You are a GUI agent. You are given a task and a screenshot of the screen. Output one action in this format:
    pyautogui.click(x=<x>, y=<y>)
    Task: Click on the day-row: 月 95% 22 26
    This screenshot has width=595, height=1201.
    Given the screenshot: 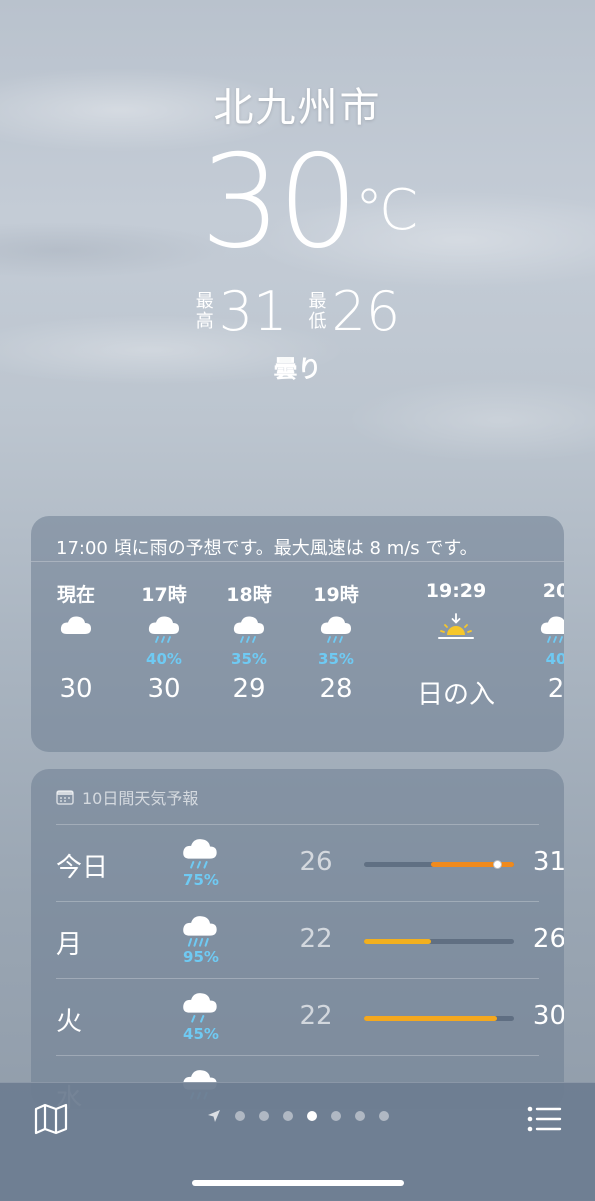 What is the action you would take?
    pyautogui.click(x=310, y=940)
    